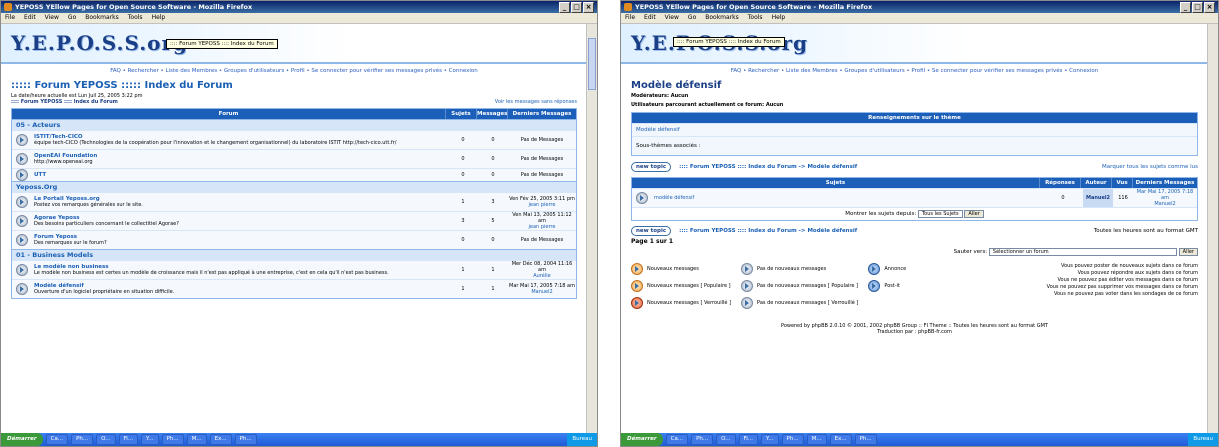 The image size is (1219, 447). Describe the element at coordinates (940, 214) in the screenshot. I see `show-since-select: Tous les Sujets` at that location.